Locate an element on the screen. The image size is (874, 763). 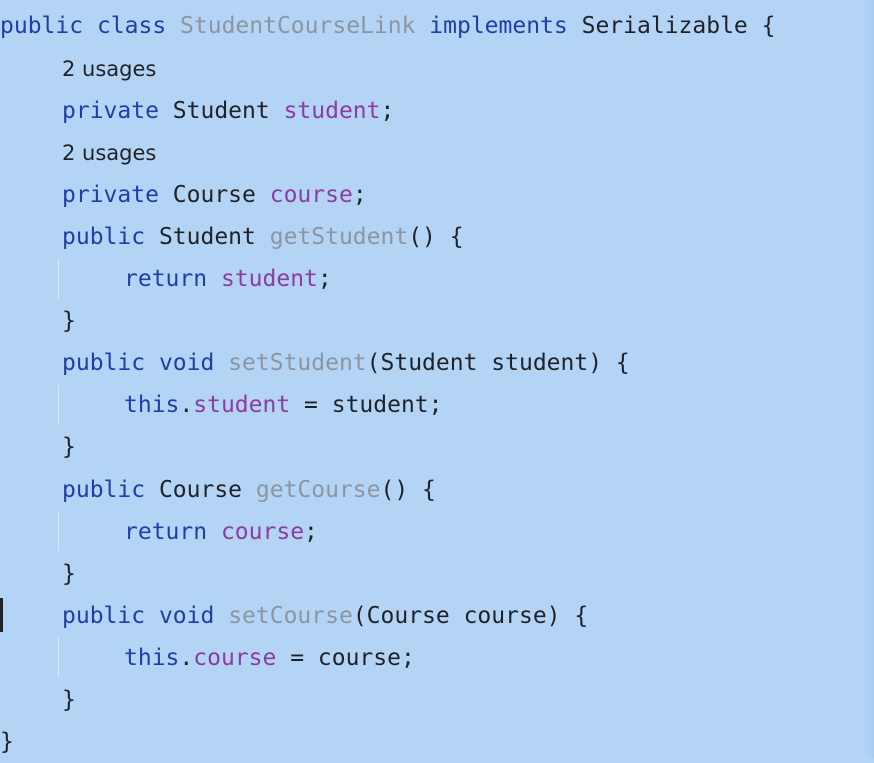
code-line: private Student student; is located at coordinates (228, 111).